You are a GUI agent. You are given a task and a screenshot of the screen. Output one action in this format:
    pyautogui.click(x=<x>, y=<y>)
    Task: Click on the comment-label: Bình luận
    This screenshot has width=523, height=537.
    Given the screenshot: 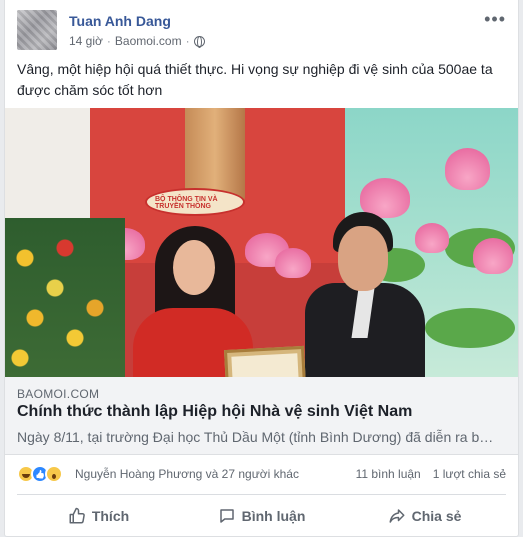 What is the action you would take?
    pyautogui.click(x=273, y=516)
    